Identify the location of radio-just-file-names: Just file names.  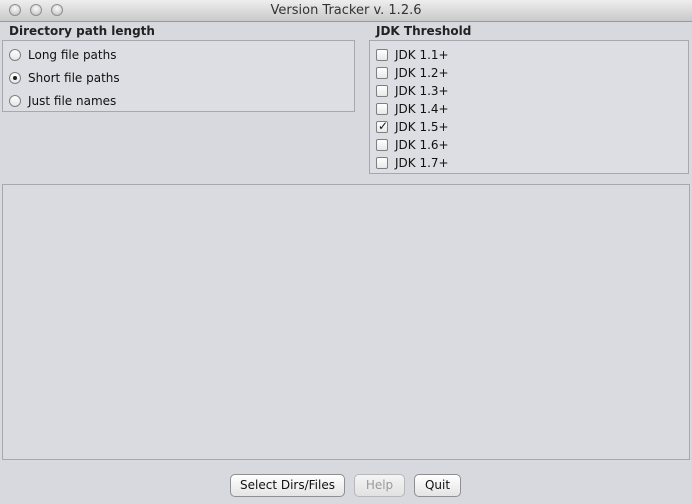
(62, 101).